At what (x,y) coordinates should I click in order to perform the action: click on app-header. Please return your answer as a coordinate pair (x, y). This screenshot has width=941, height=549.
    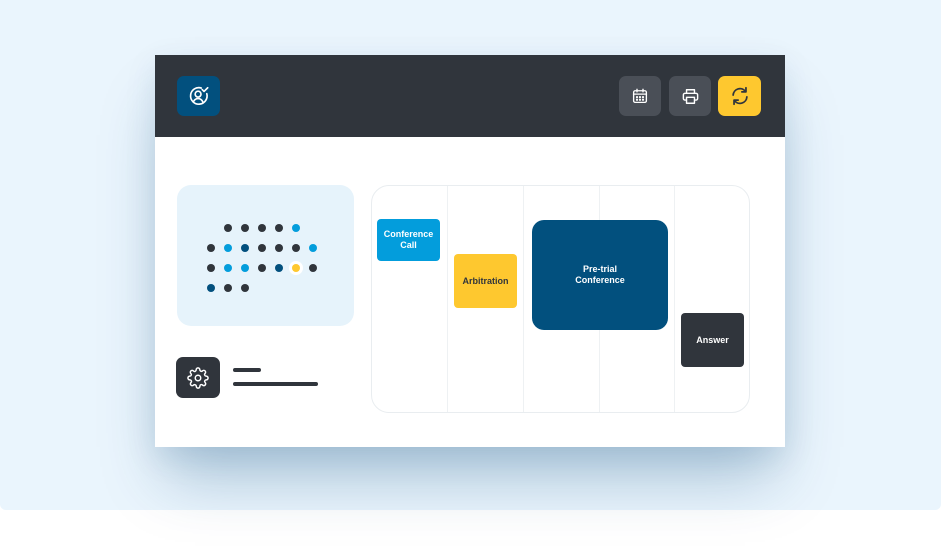
    Looking at the image, I should click on (470, 96).